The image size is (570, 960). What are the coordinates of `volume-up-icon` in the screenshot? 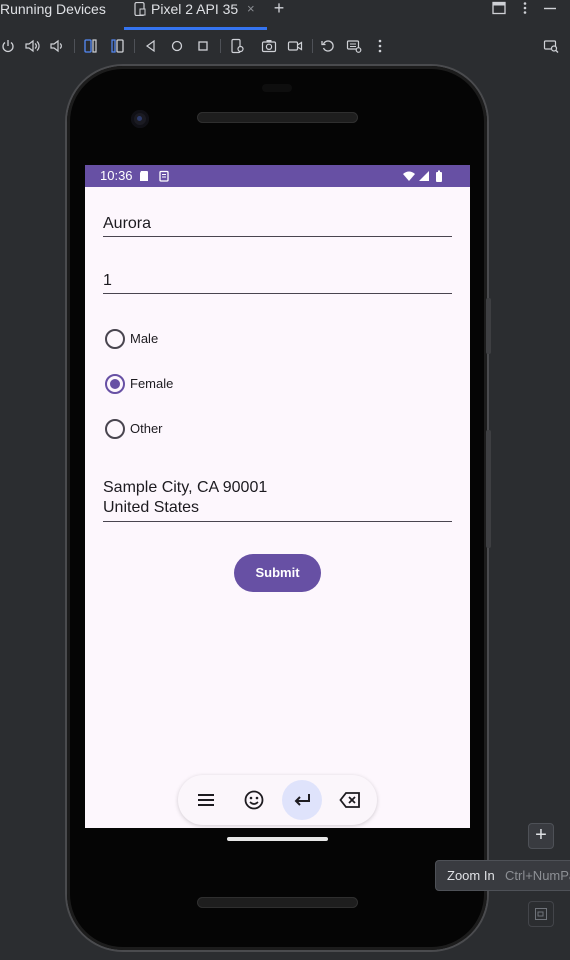 It's located at (32, 46).